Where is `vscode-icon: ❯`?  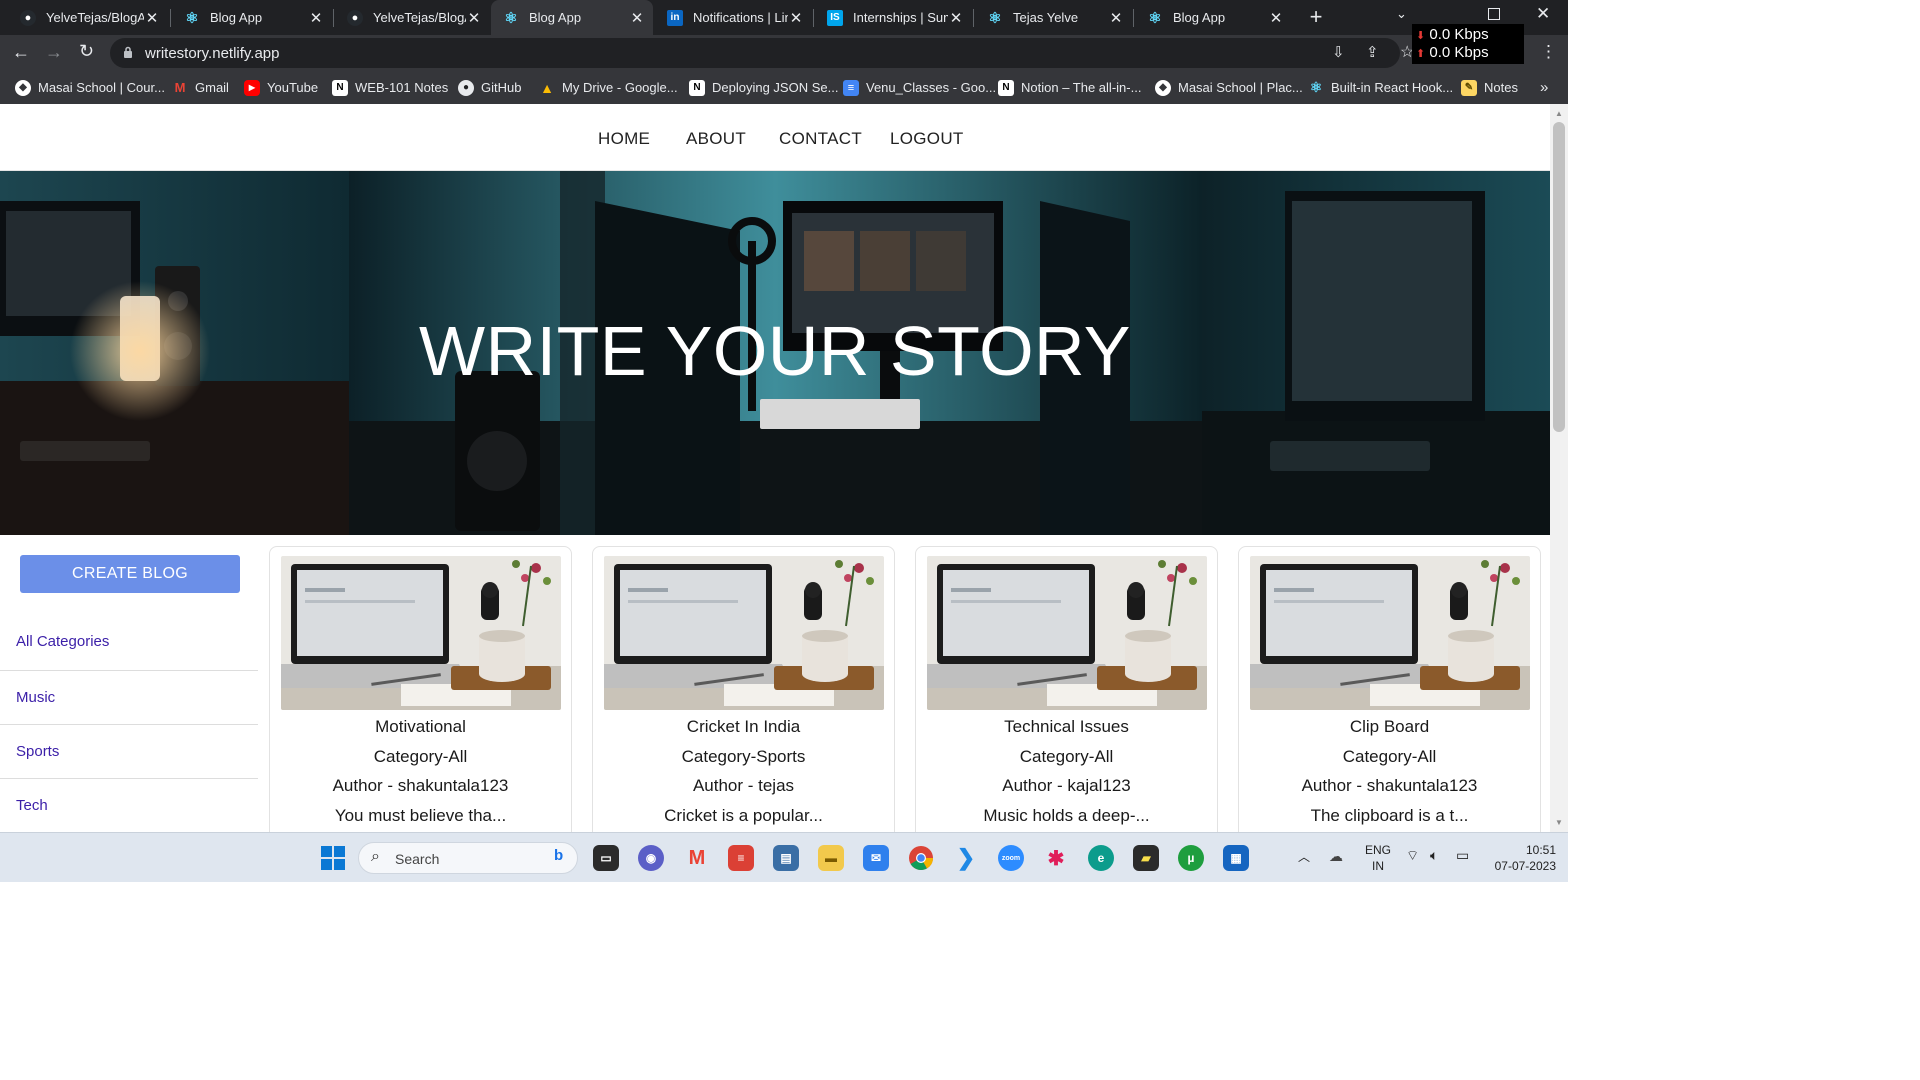
vscode-icon: ❯ is located at coordinates (966, 858).